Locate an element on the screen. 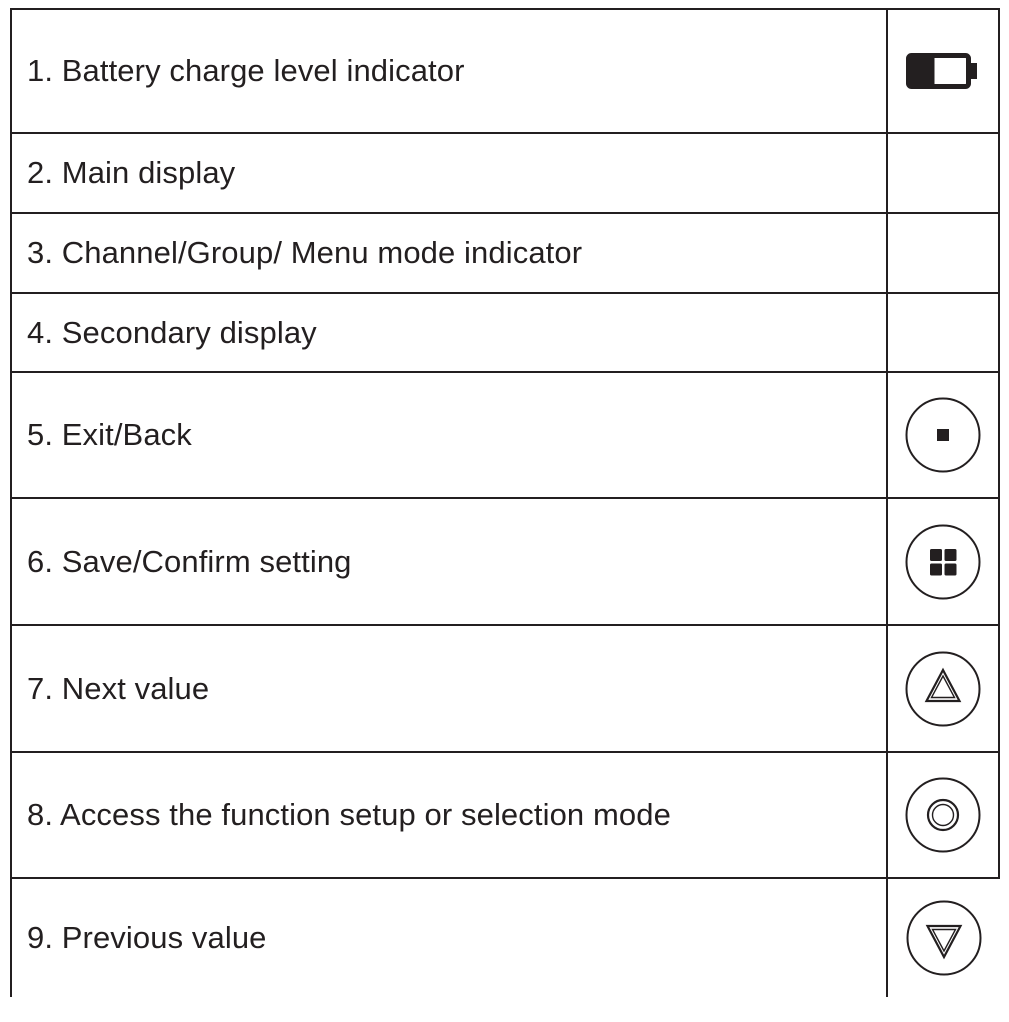 The height and width of the screenshot is (1022, 1009). legend-label: 7. Next value is located at coordinates (449, 688).